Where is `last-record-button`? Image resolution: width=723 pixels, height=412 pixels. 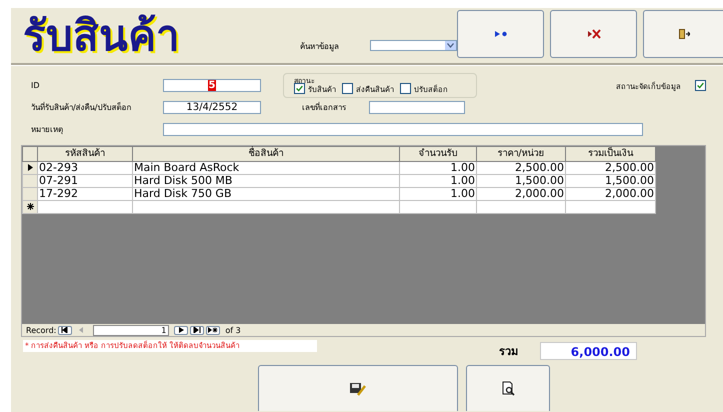 last-record-button is located at coordinates (197, 330).